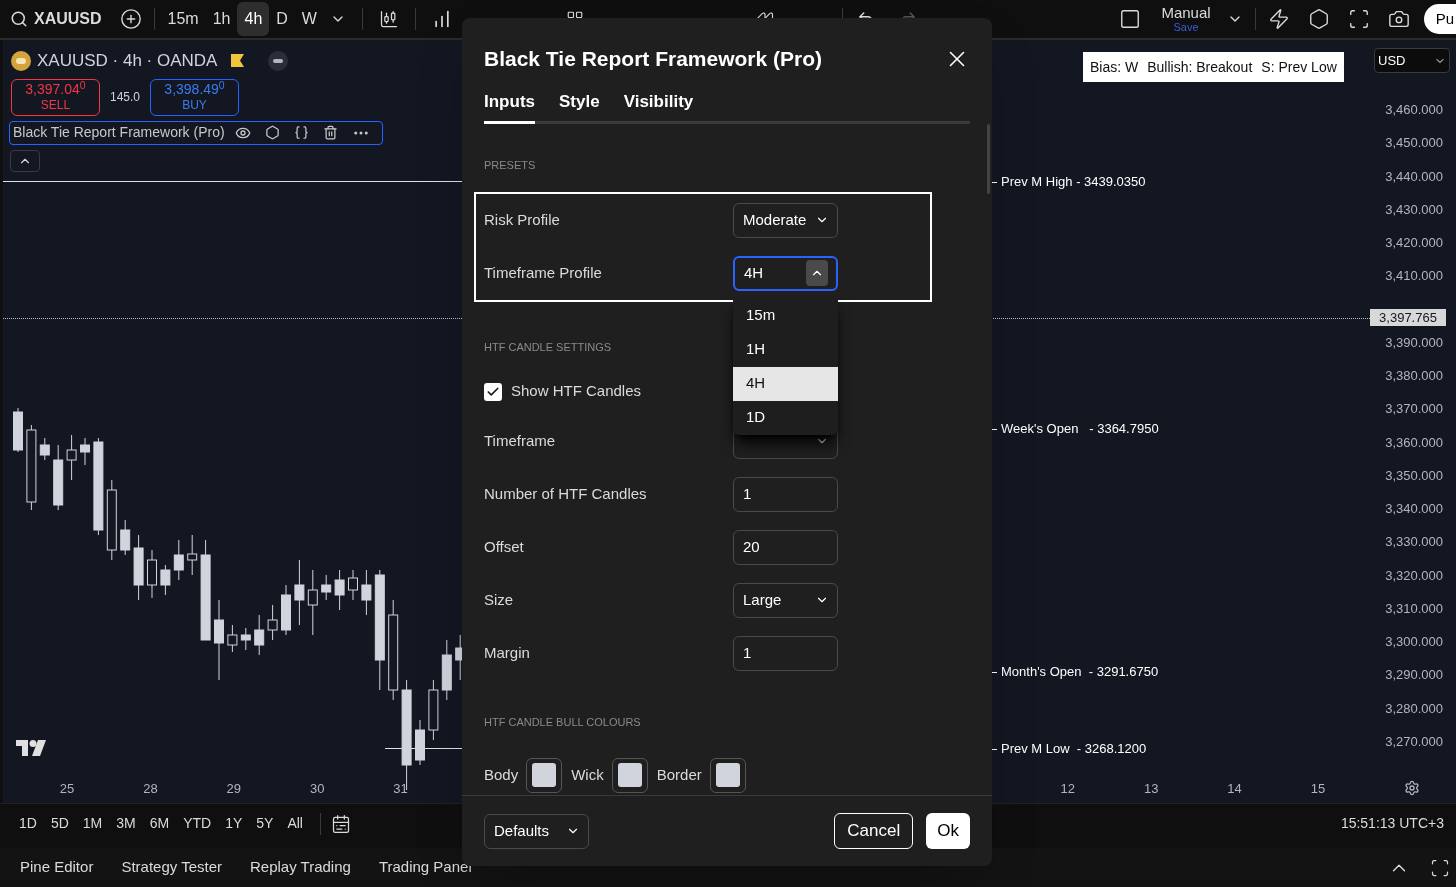 The image size is (1456, 887). What do you see at coordinates (126, 823) in the screenshot?
I see `range-button: 3M` at bounding box center [126, 823].